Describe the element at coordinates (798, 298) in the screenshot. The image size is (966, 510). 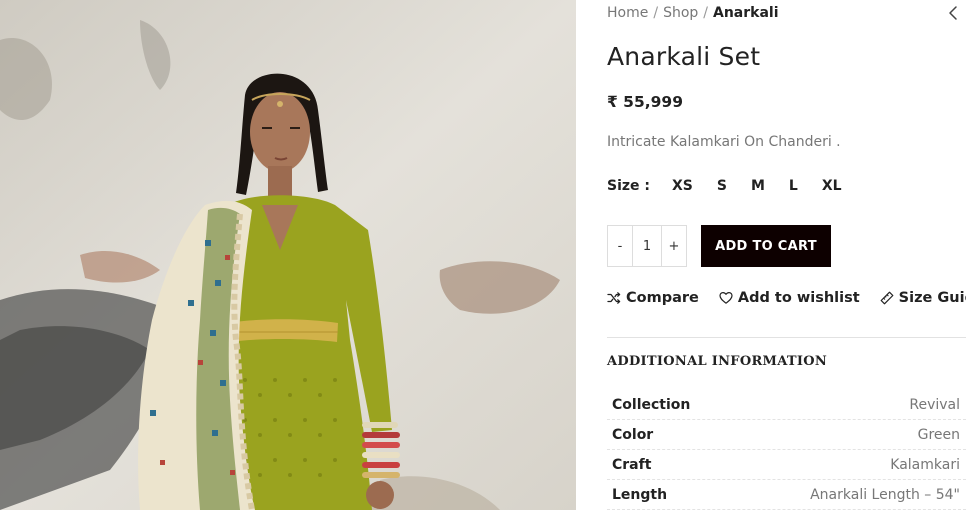
I see `wishlist-label: Add to wishlist` at that location.